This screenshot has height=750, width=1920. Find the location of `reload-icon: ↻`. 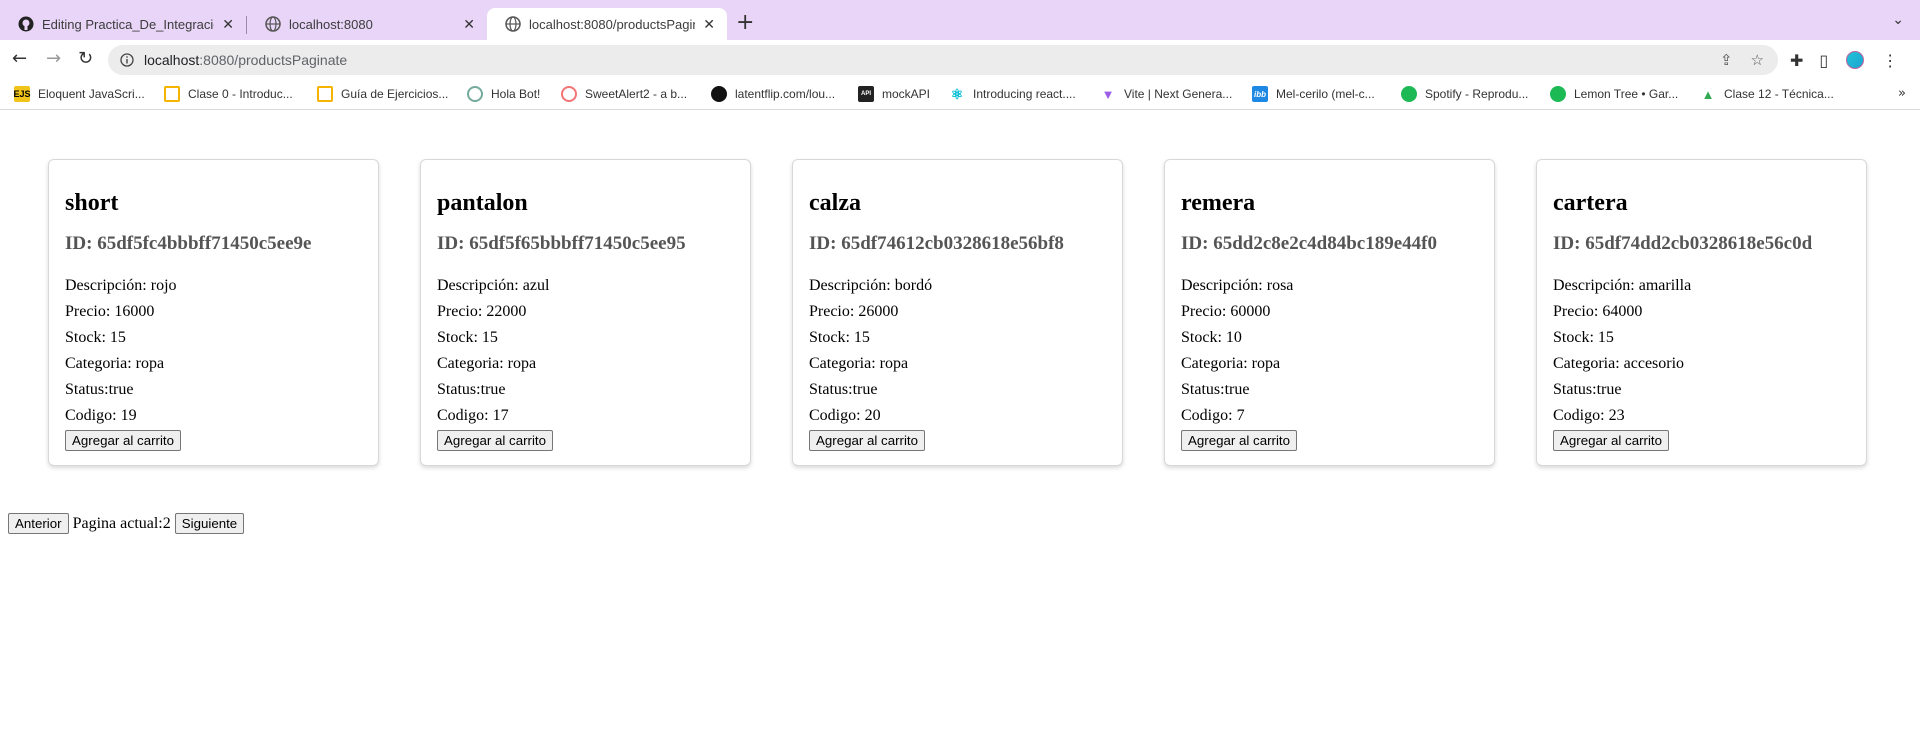

reload-icon: ↻ is located at coordinates (85, 58).